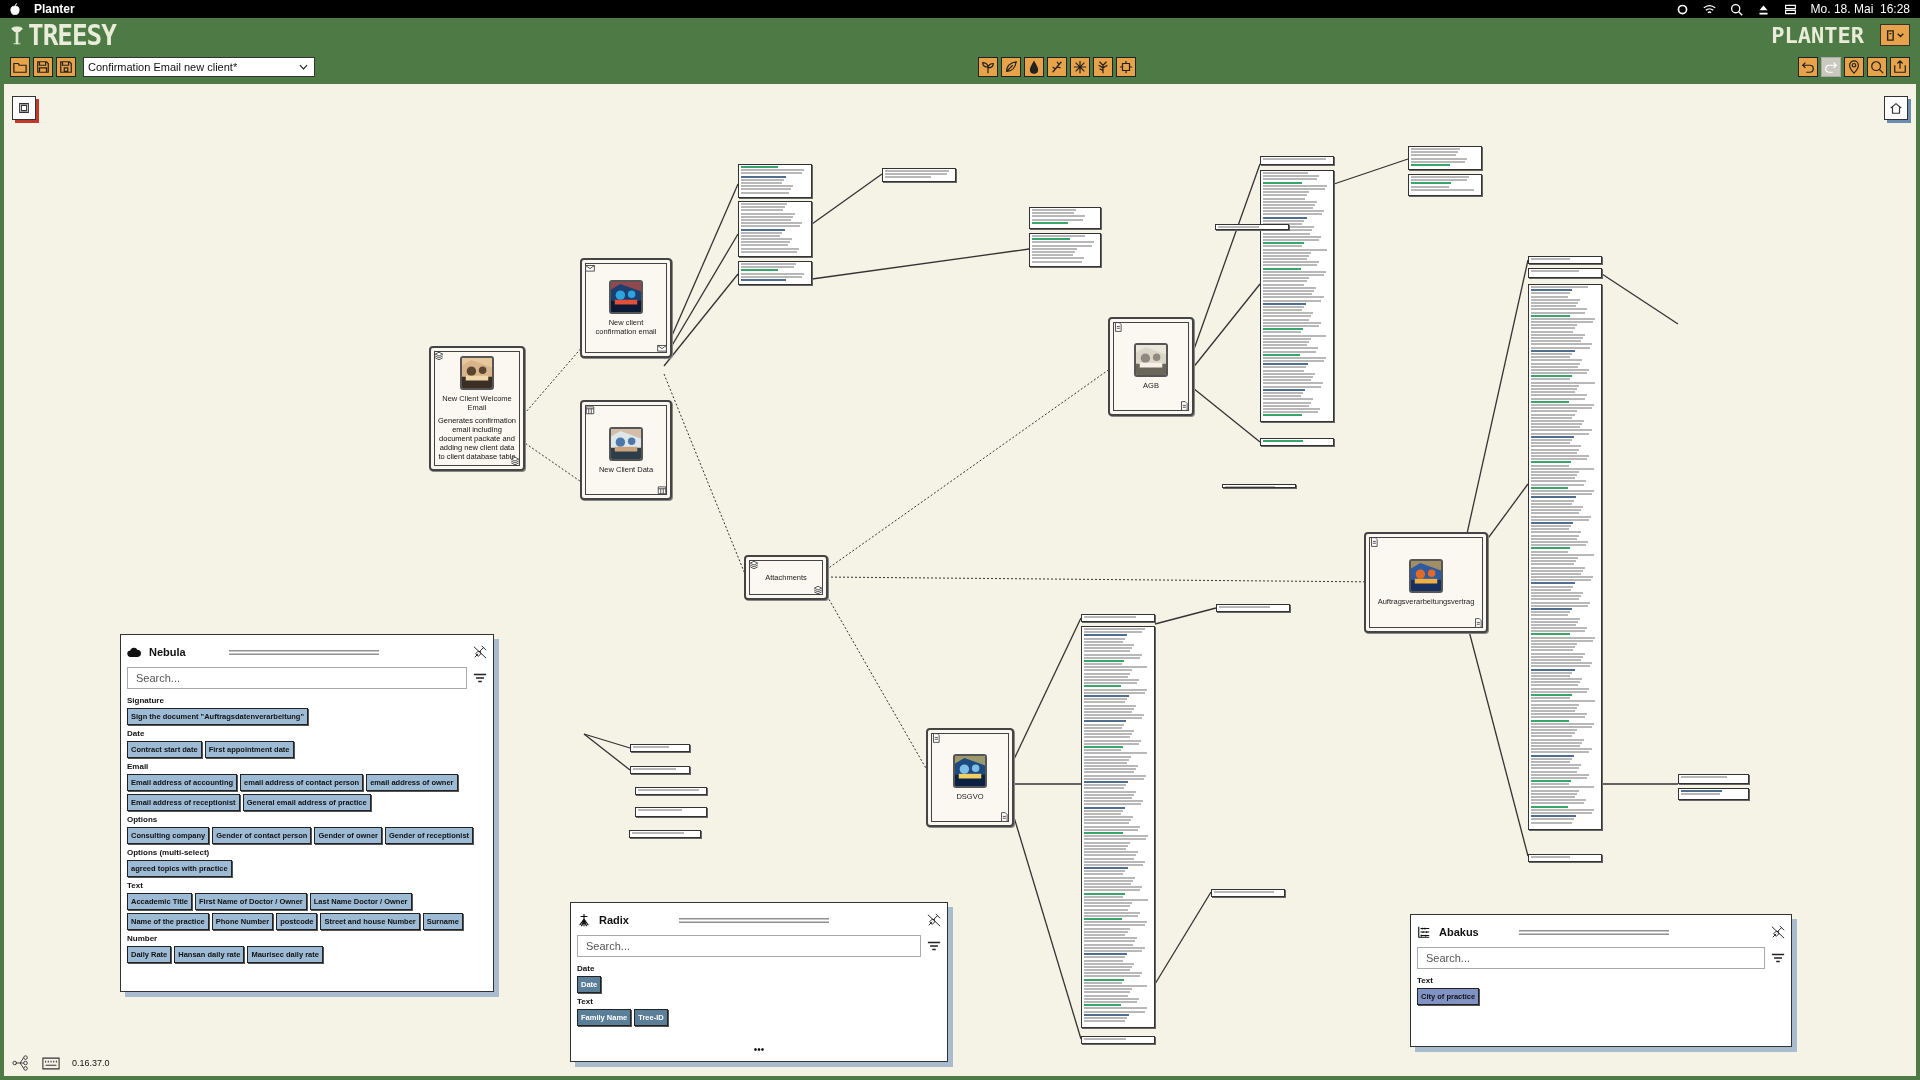 The image size is (1920, 1080). What do you see at coordinates (584, 920) in the screenshot?
I see `roots-icon` at bounding box center [584, 920].